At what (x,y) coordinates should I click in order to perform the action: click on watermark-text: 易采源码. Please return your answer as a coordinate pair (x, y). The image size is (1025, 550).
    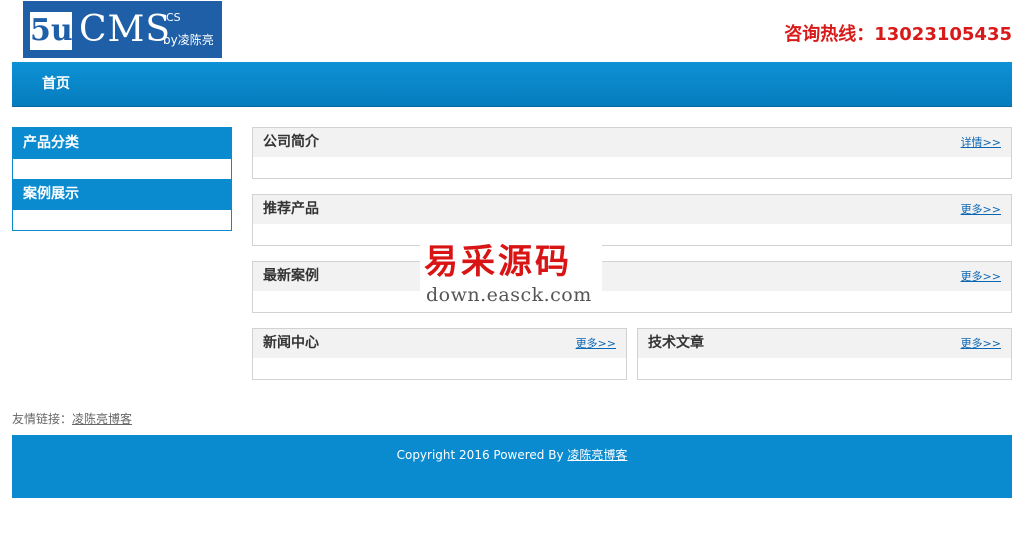
    Looking at the image, I should click on (498, 262).